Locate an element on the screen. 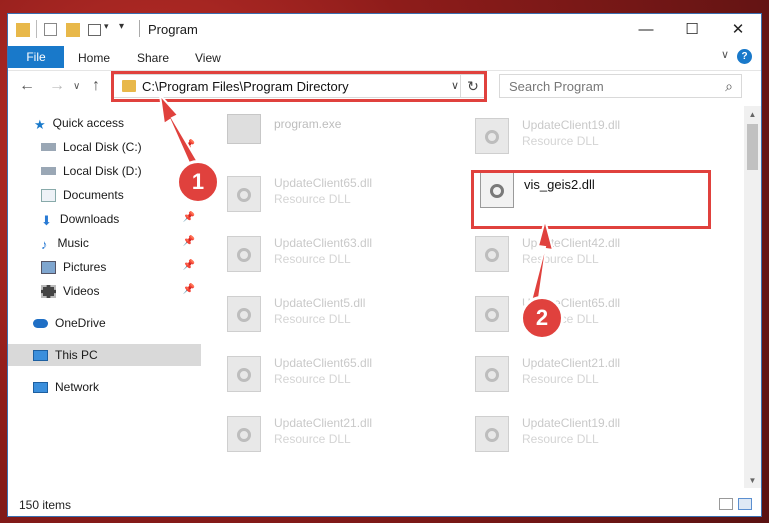 This screenshot has height=523, width=769. step-badge-2: 2 is located at coordinates (542, 318).